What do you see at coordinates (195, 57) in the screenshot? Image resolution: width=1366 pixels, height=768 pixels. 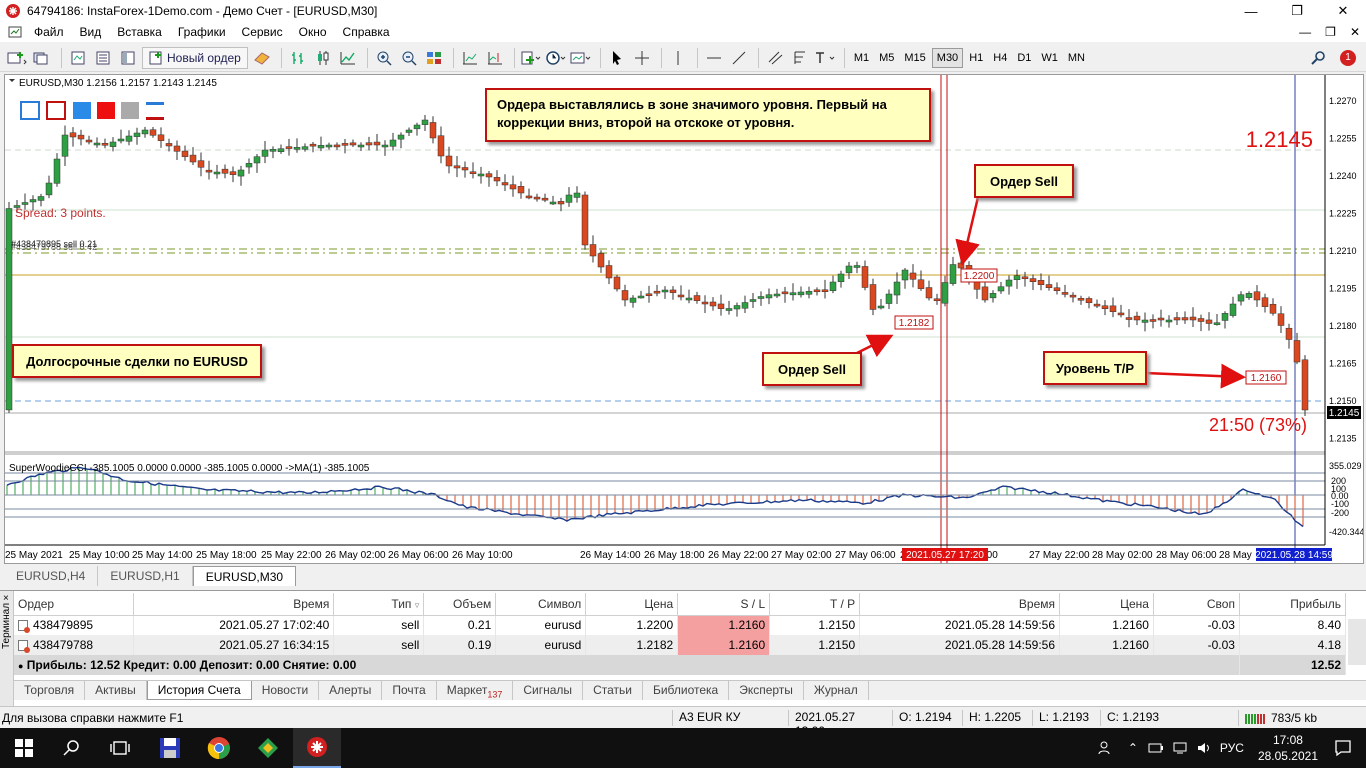 I see `new-order-button: Новый ордер` at bounding box center [195, 57].